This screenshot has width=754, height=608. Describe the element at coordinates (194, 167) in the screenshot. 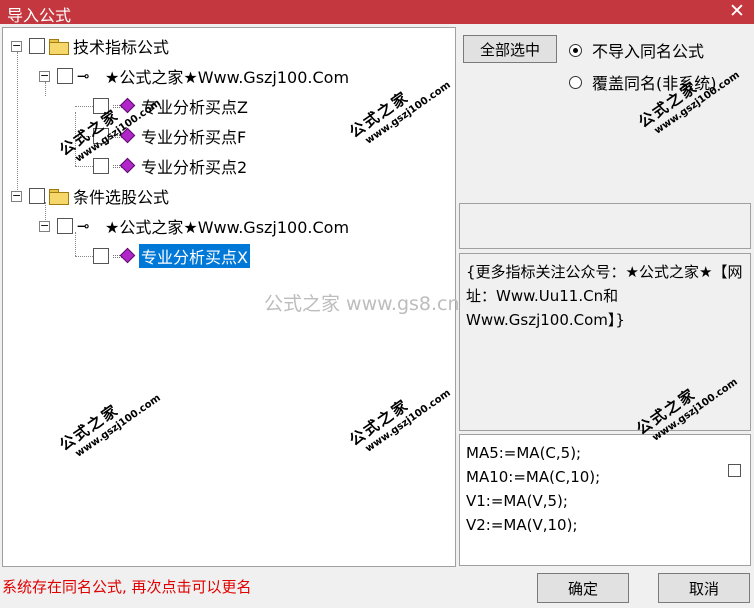

I see `formula-label: 专业分析买点2` at that location.